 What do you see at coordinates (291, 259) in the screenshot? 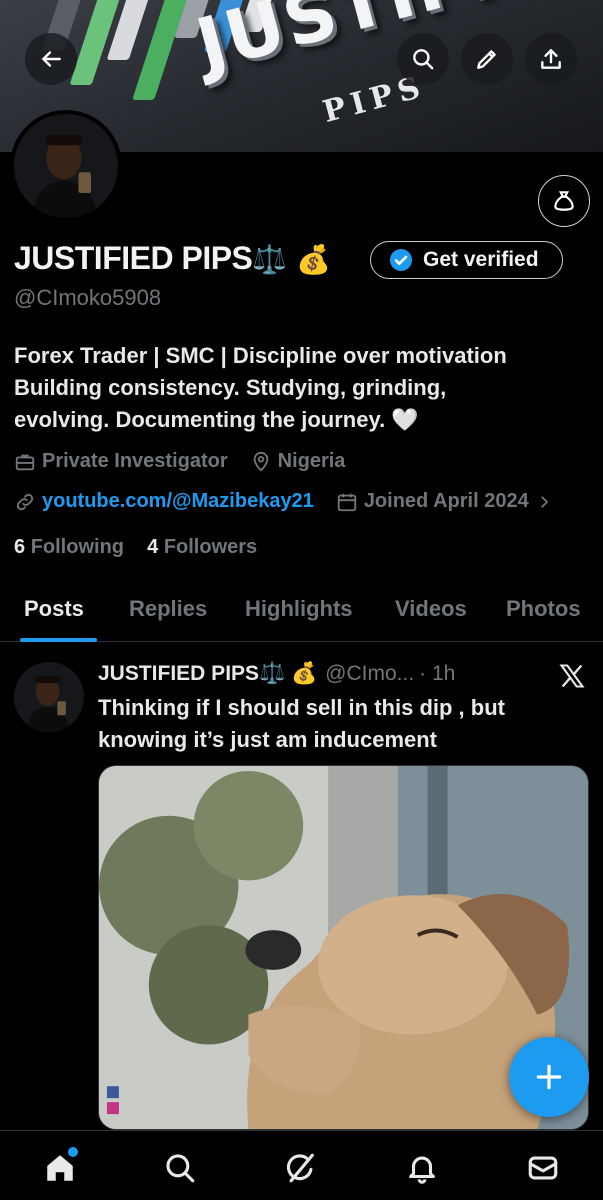
I see `profile-name-emoji: ⚖️ 💰` at bounding box center [291, 259].